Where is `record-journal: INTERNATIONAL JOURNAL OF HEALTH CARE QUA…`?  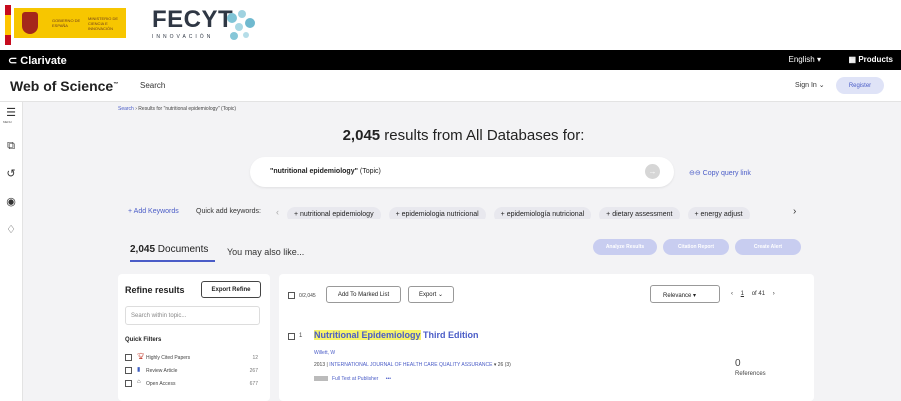
record-journal: INTERNATIONAL JOURNAL OF HEALTH CARE QUA… is located at coordinates (410, 365).